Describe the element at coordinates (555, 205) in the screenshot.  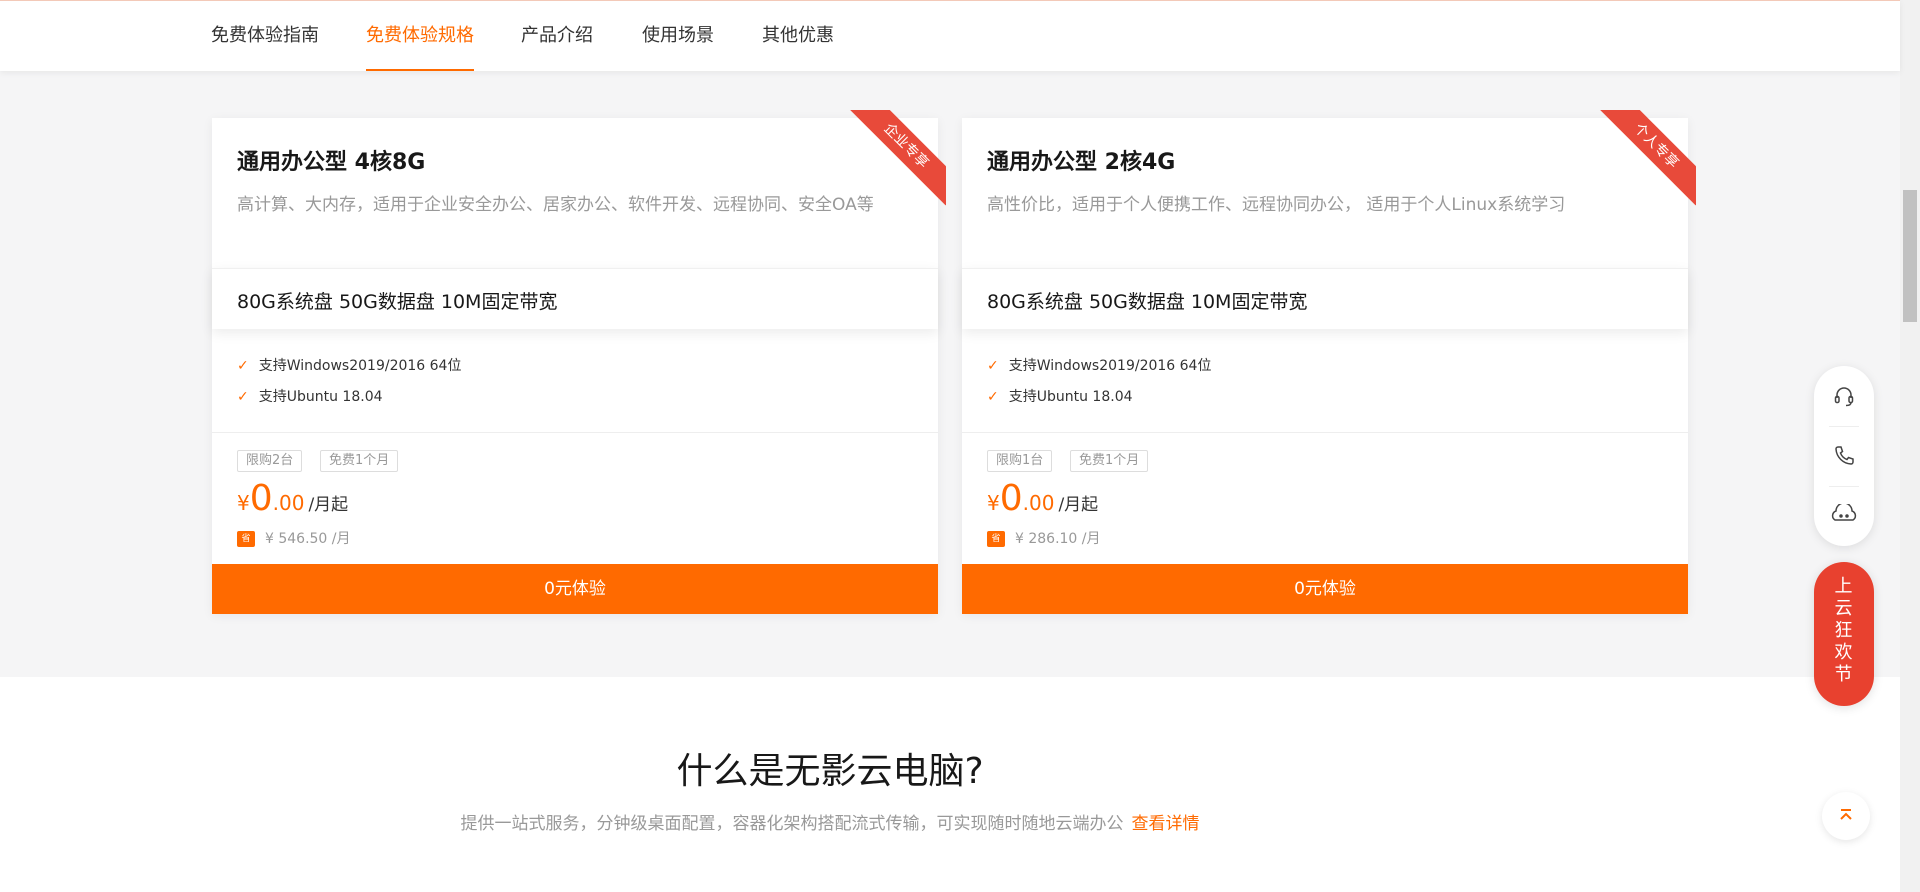
I see `card-description: 高计算、大内存，适用于企业安全办公、居家办公、软件开发、远程协同、安全OA等` at that location.